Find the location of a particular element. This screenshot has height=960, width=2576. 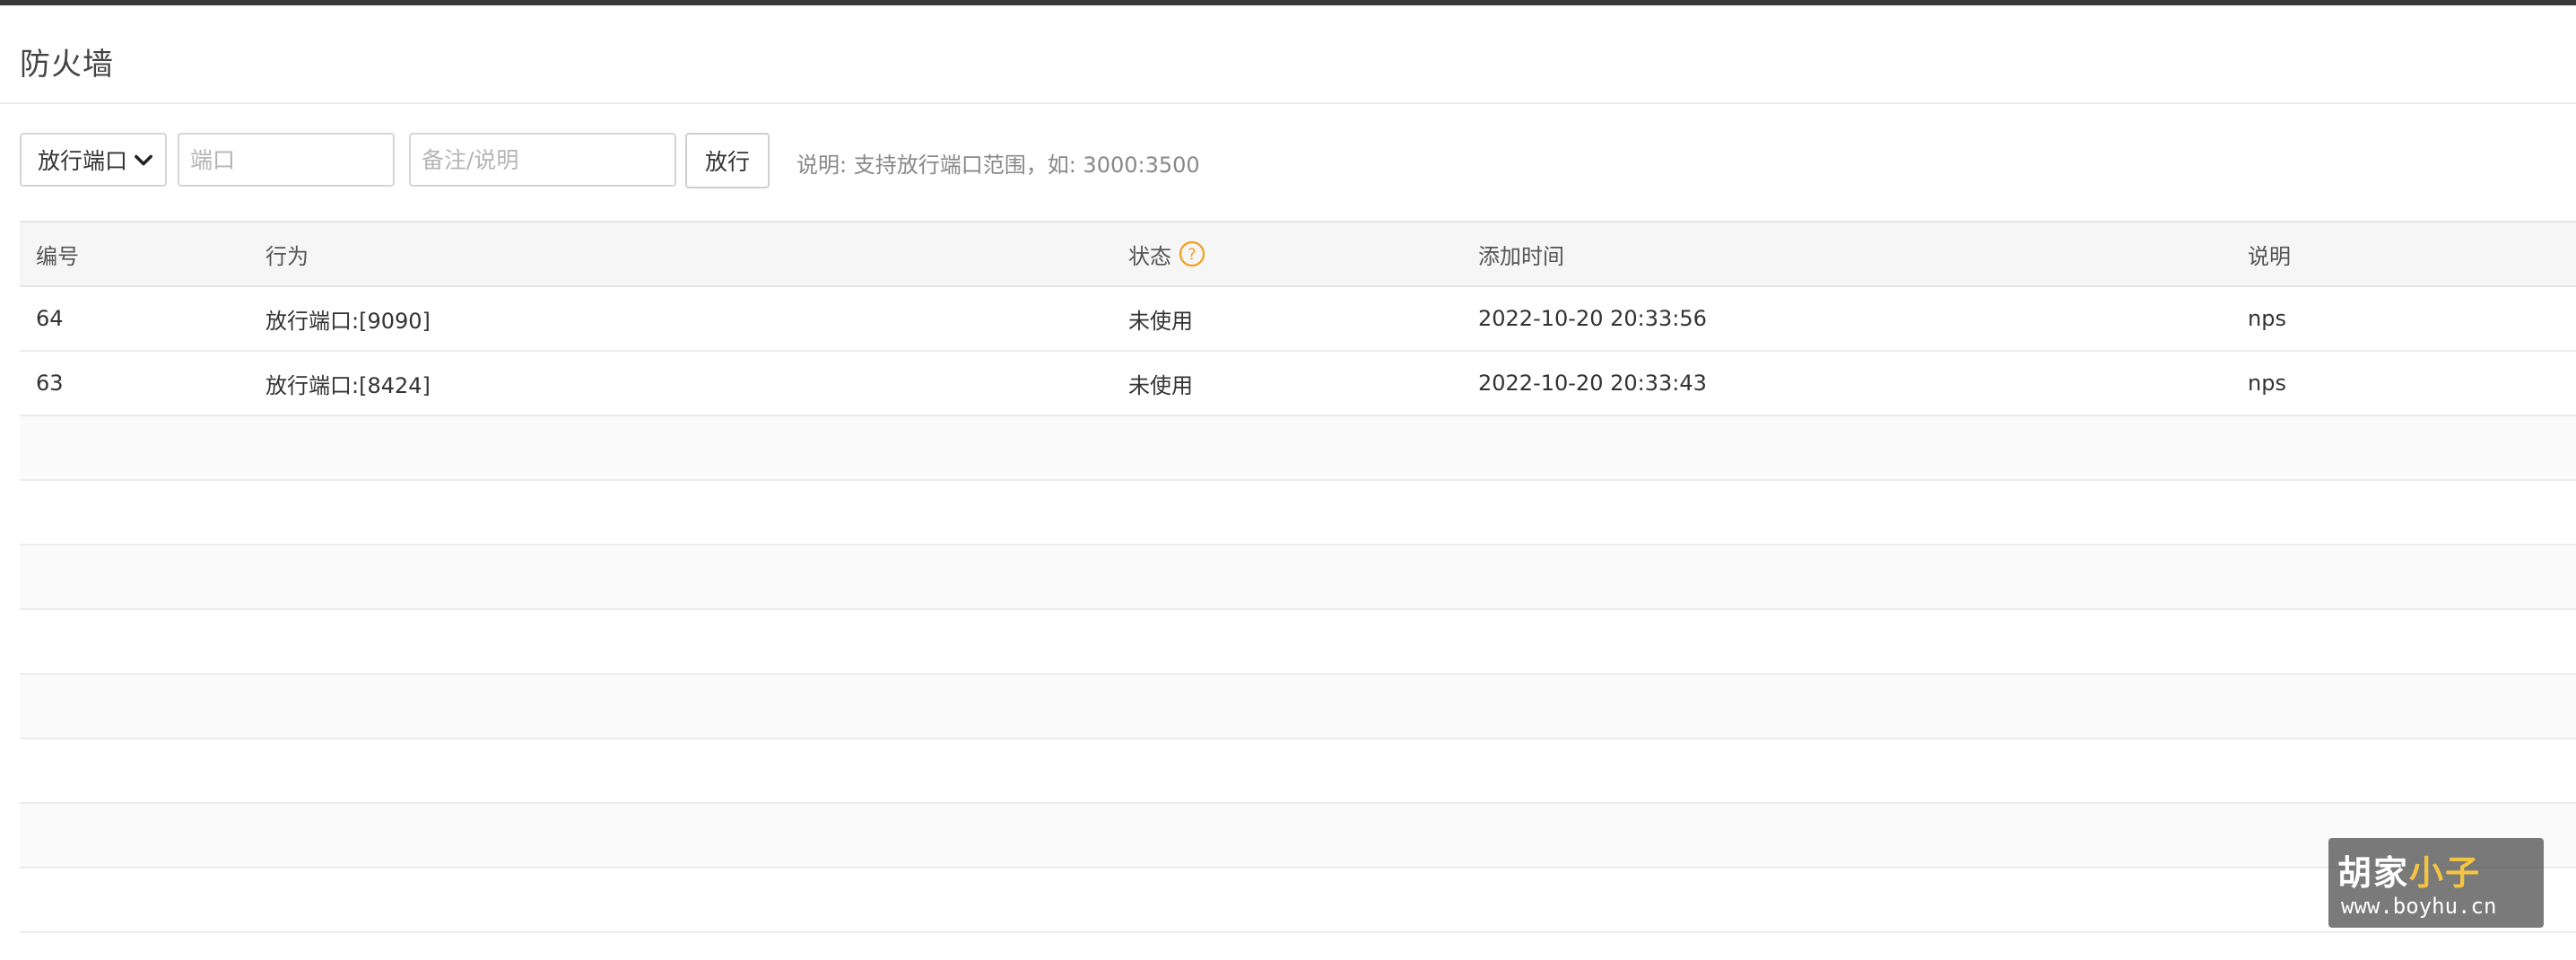

column-header-time: 添加时间 is located at coordinates (1521, 256).